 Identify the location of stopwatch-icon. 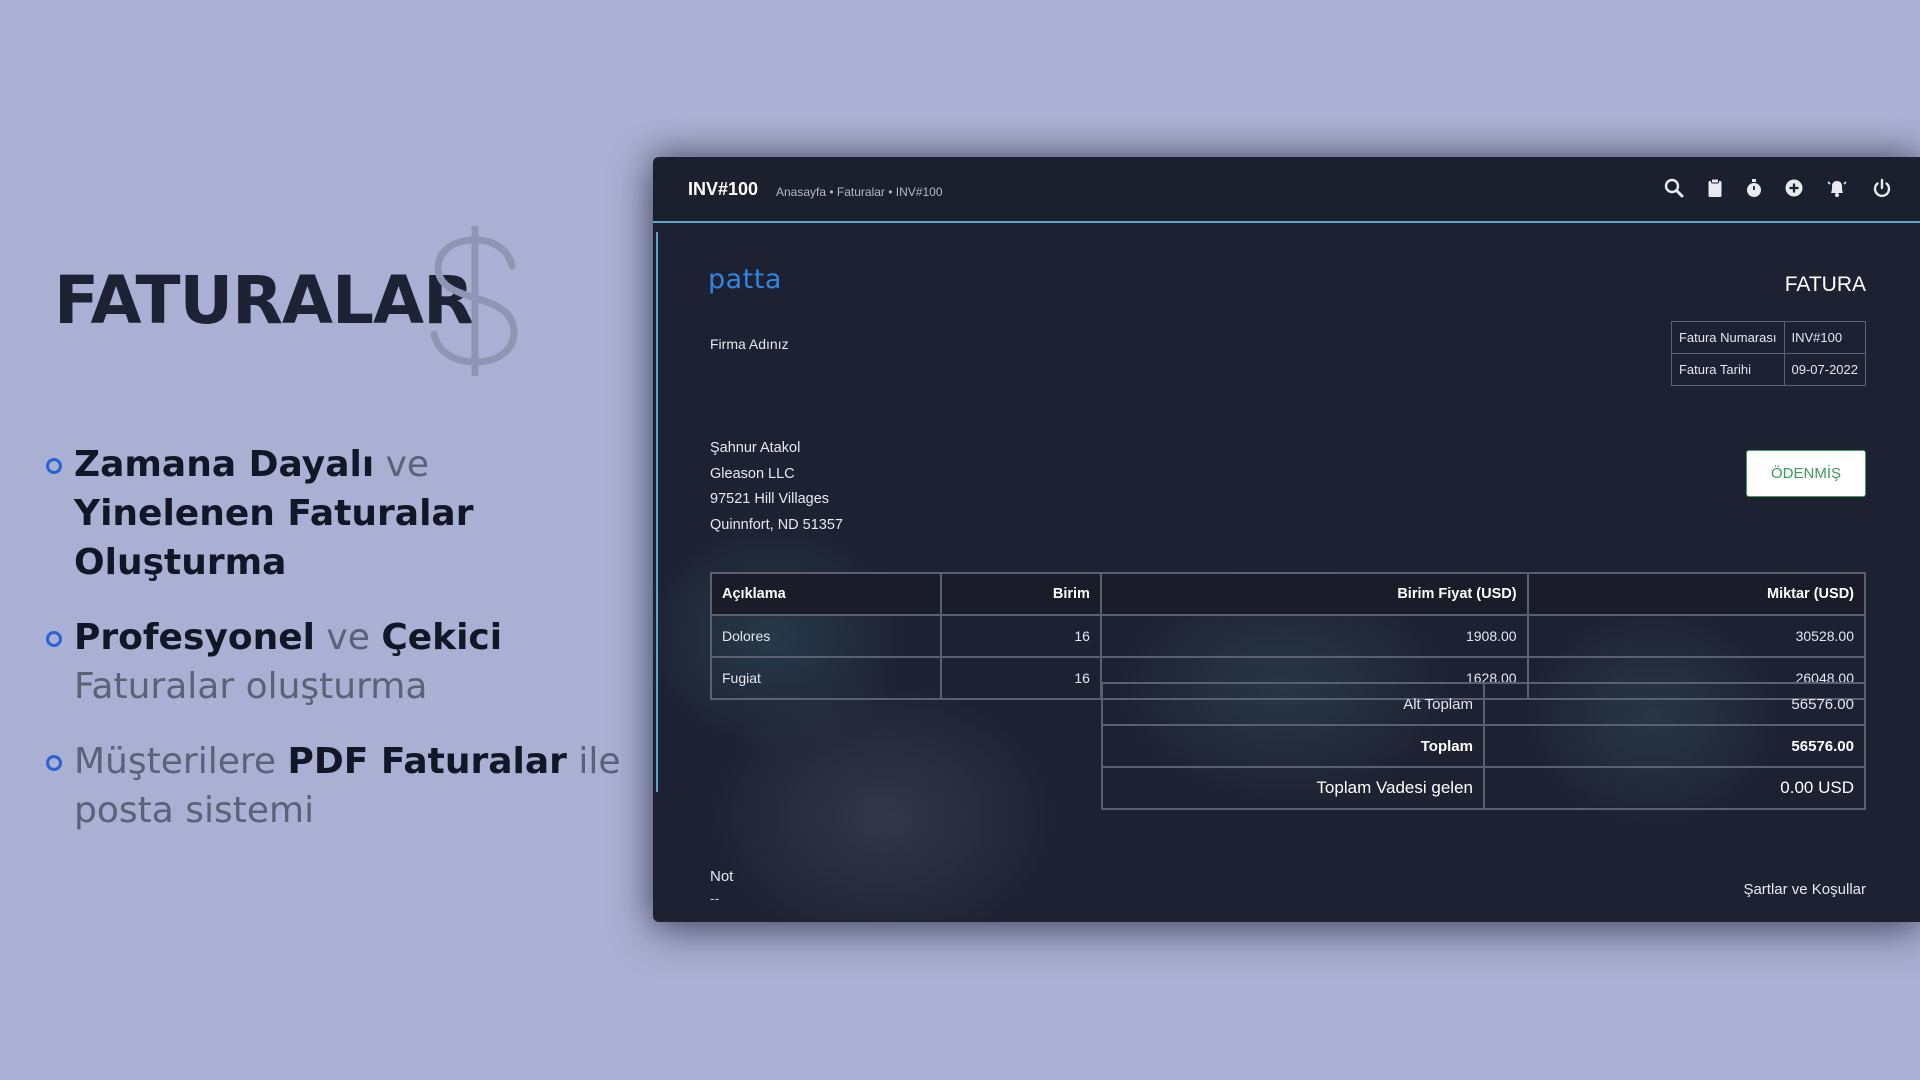
(1754, 188).